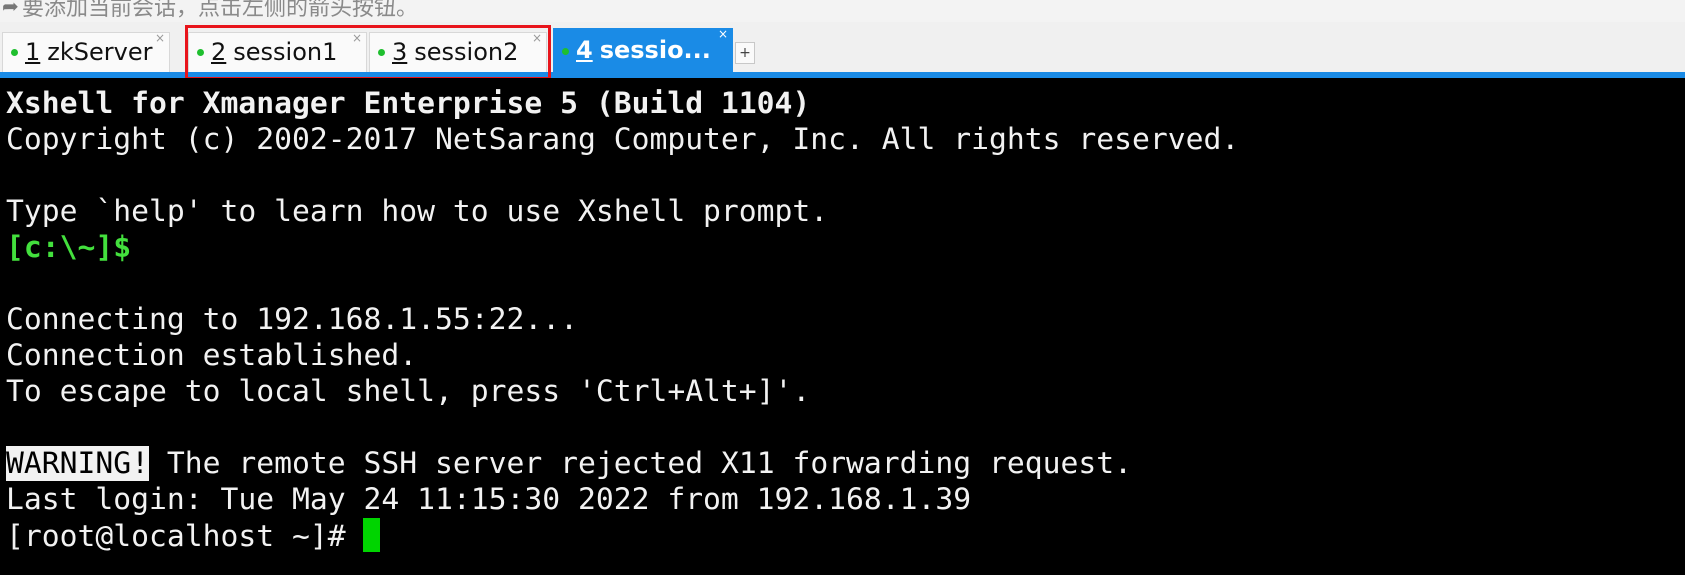 This screenshot has height=575, width=1685. What do you see at coordinates (842, 11) in the screenshot?
I see `hint-bar: ➦ 要添加当前会话，点击左侧的箭头按钮。` at bounding box center [842, 11].